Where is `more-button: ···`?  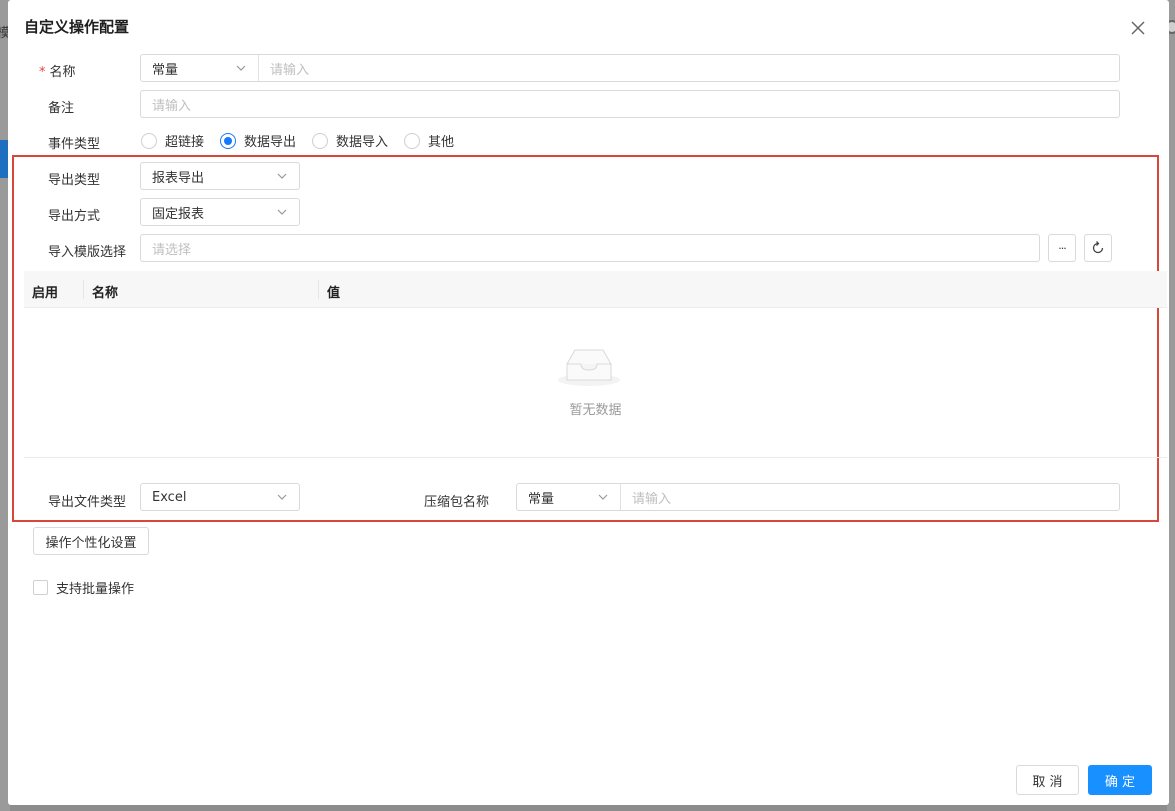 more-button: ··· is located at coordinates (1062, 248).